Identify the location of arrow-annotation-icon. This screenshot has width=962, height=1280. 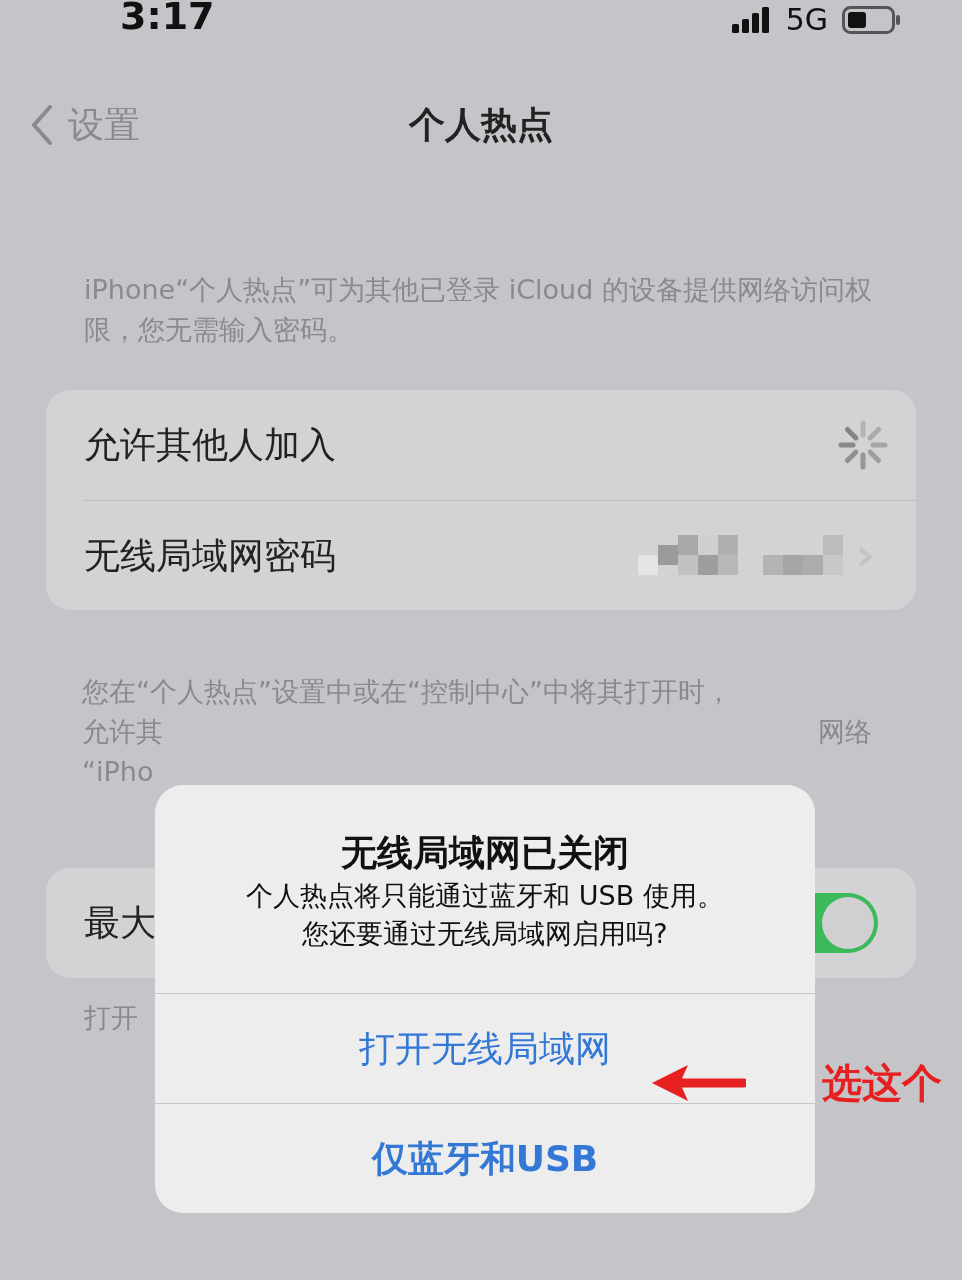
(698, 1083).